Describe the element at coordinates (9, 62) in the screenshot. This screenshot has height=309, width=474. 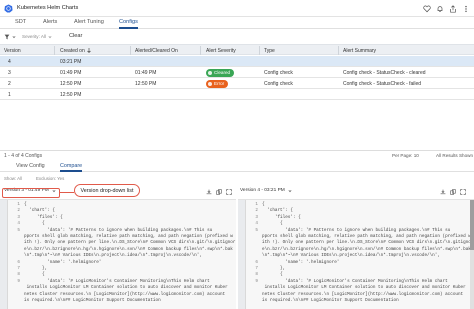
I see `cell-version: 4` at that location.